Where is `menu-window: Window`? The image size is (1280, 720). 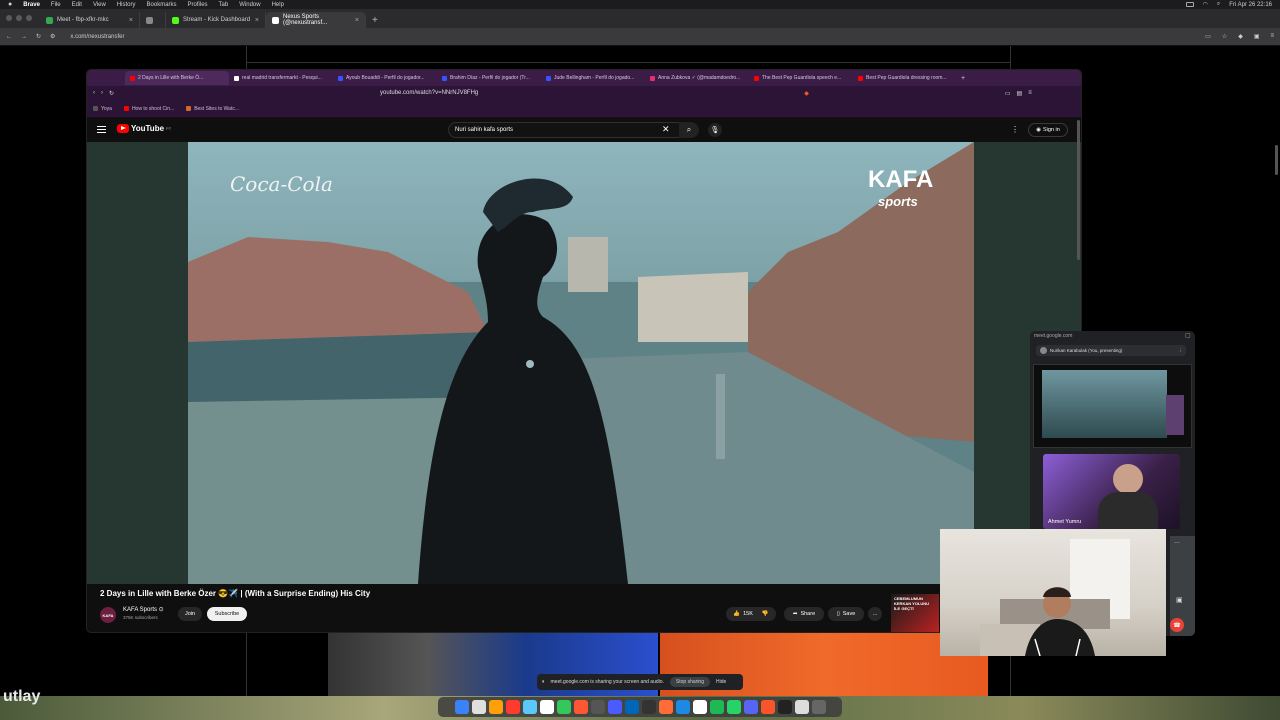
menu-window: Window is located at coordinates (249, 5).